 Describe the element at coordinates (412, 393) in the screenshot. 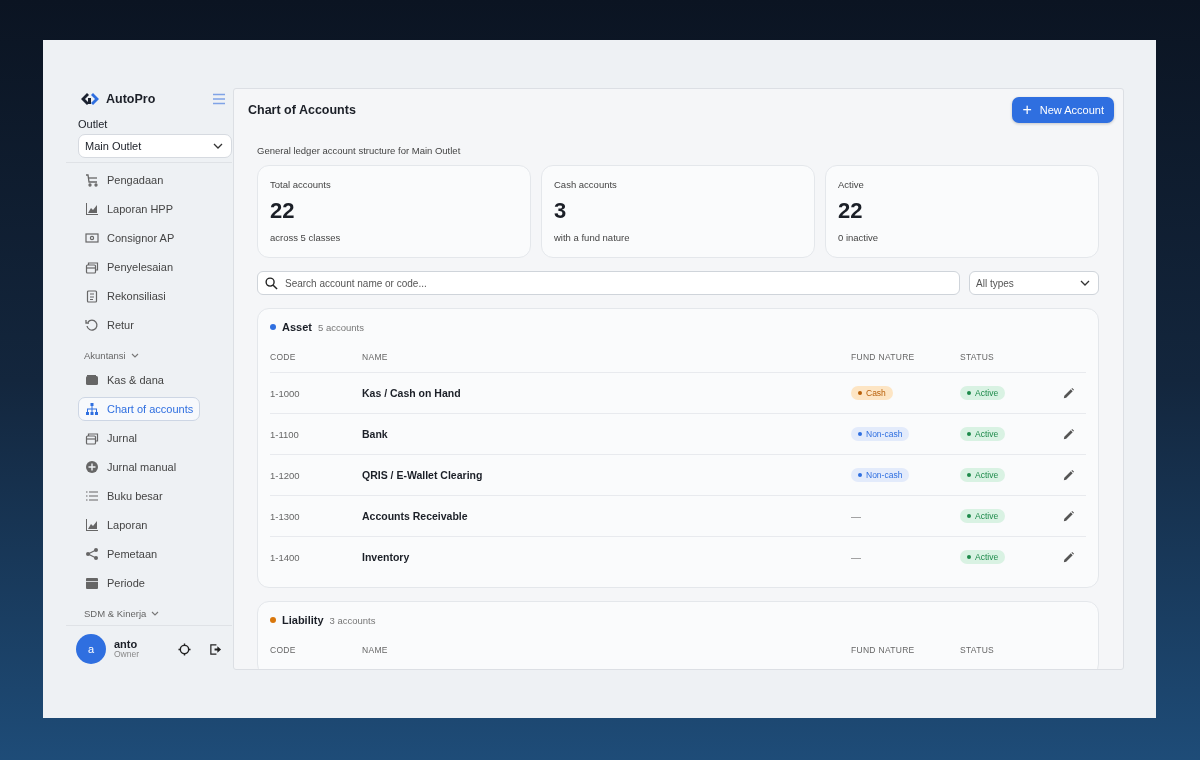

I see `table-cell-text: Kas / Cash on Hand` at that location.